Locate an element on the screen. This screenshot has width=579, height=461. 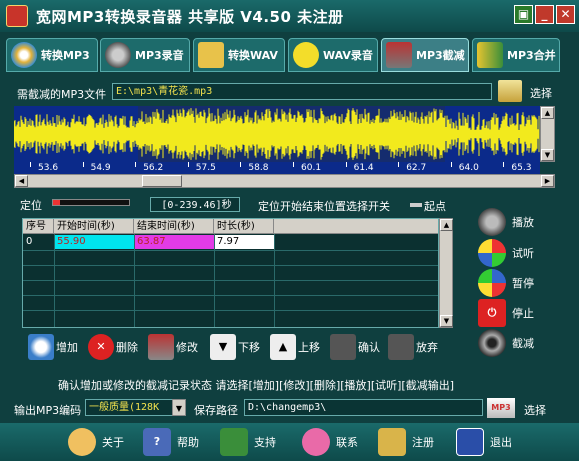
minimize-button: _ is located at coordinates (544, 14).